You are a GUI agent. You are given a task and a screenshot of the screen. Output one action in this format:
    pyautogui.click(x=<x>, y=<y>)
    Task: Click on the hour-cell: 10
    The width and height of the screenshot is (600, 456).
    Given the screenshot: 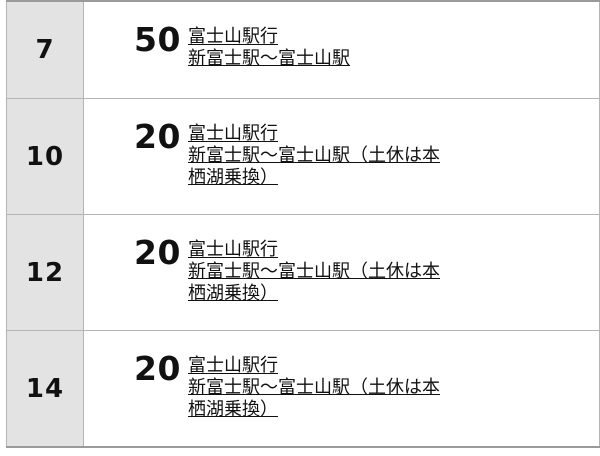 What is the action you would take?
    pyautogui.click(x=45, y=156)
    